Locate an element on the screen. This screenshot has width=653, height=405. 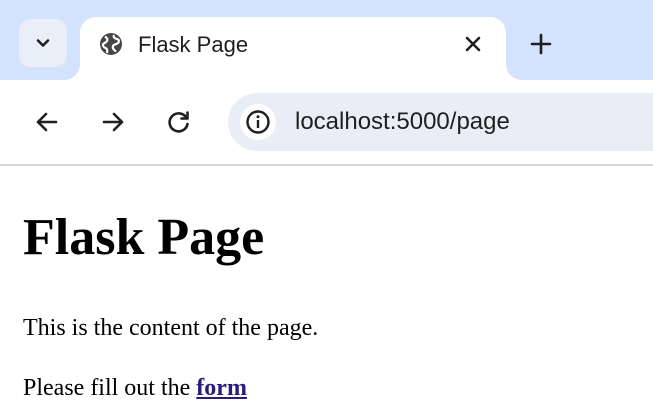
form-prompt-text: Please fill out the is located at coordinates (110, 388).